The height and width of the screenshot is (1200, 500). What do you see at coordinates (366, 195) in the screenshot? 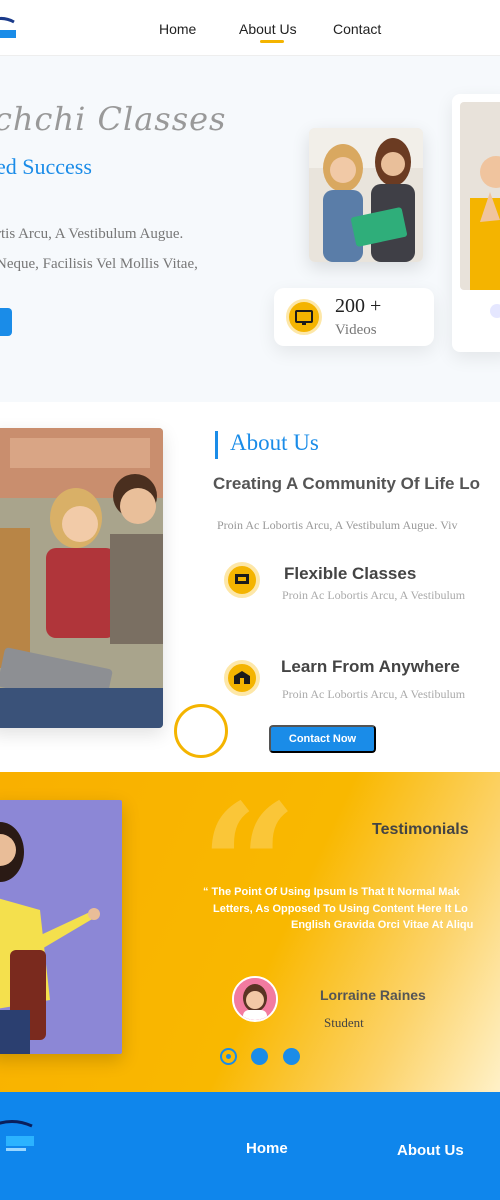
I see `hero-students-photo` at bounding box center [366, 195].